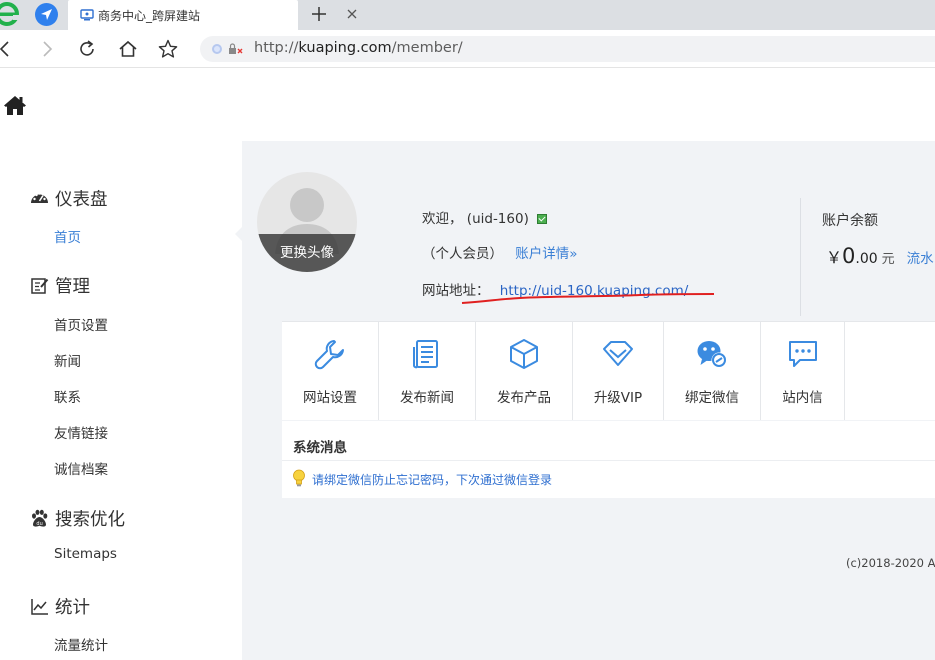  Describe the element at coordinates (524, 398) in the screenshot. I see `quick-action-label: 发布产品` at that location.